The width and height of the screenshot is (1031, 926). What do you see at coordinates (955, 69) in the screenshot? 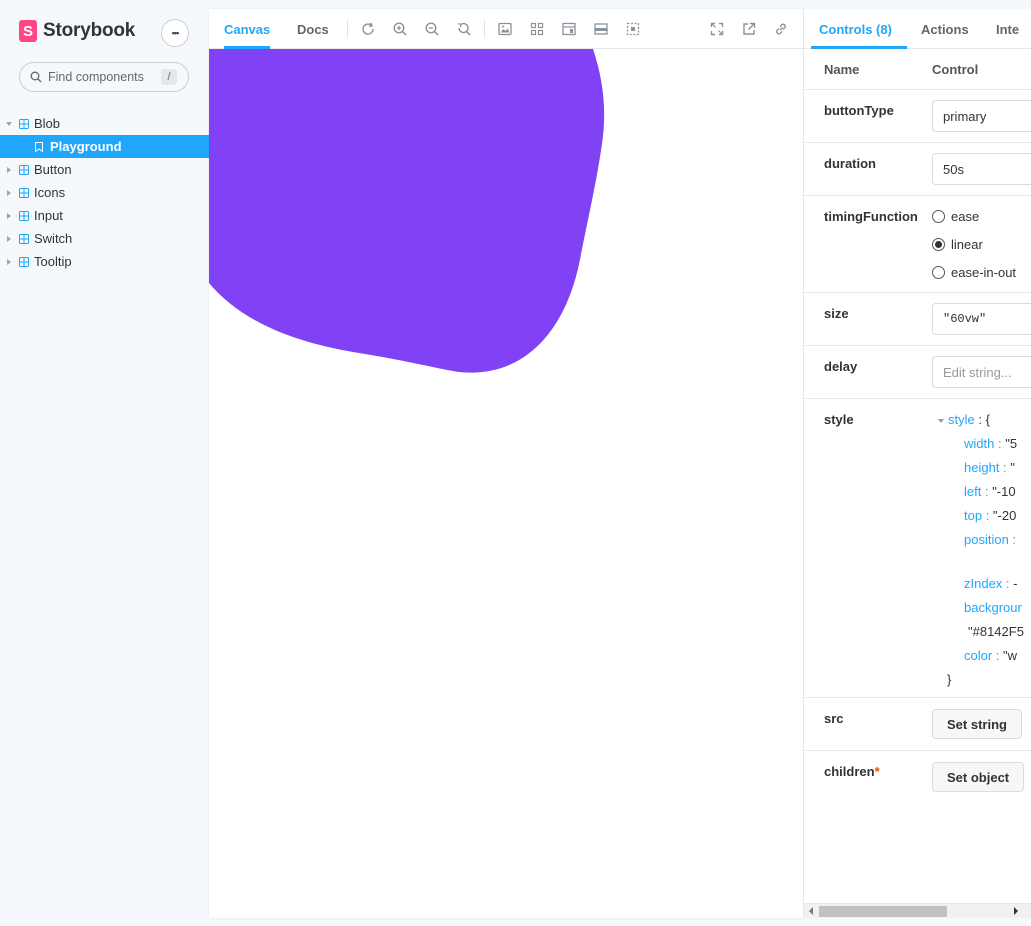
I see `column-control: Control` at bounding box center [955, 69].